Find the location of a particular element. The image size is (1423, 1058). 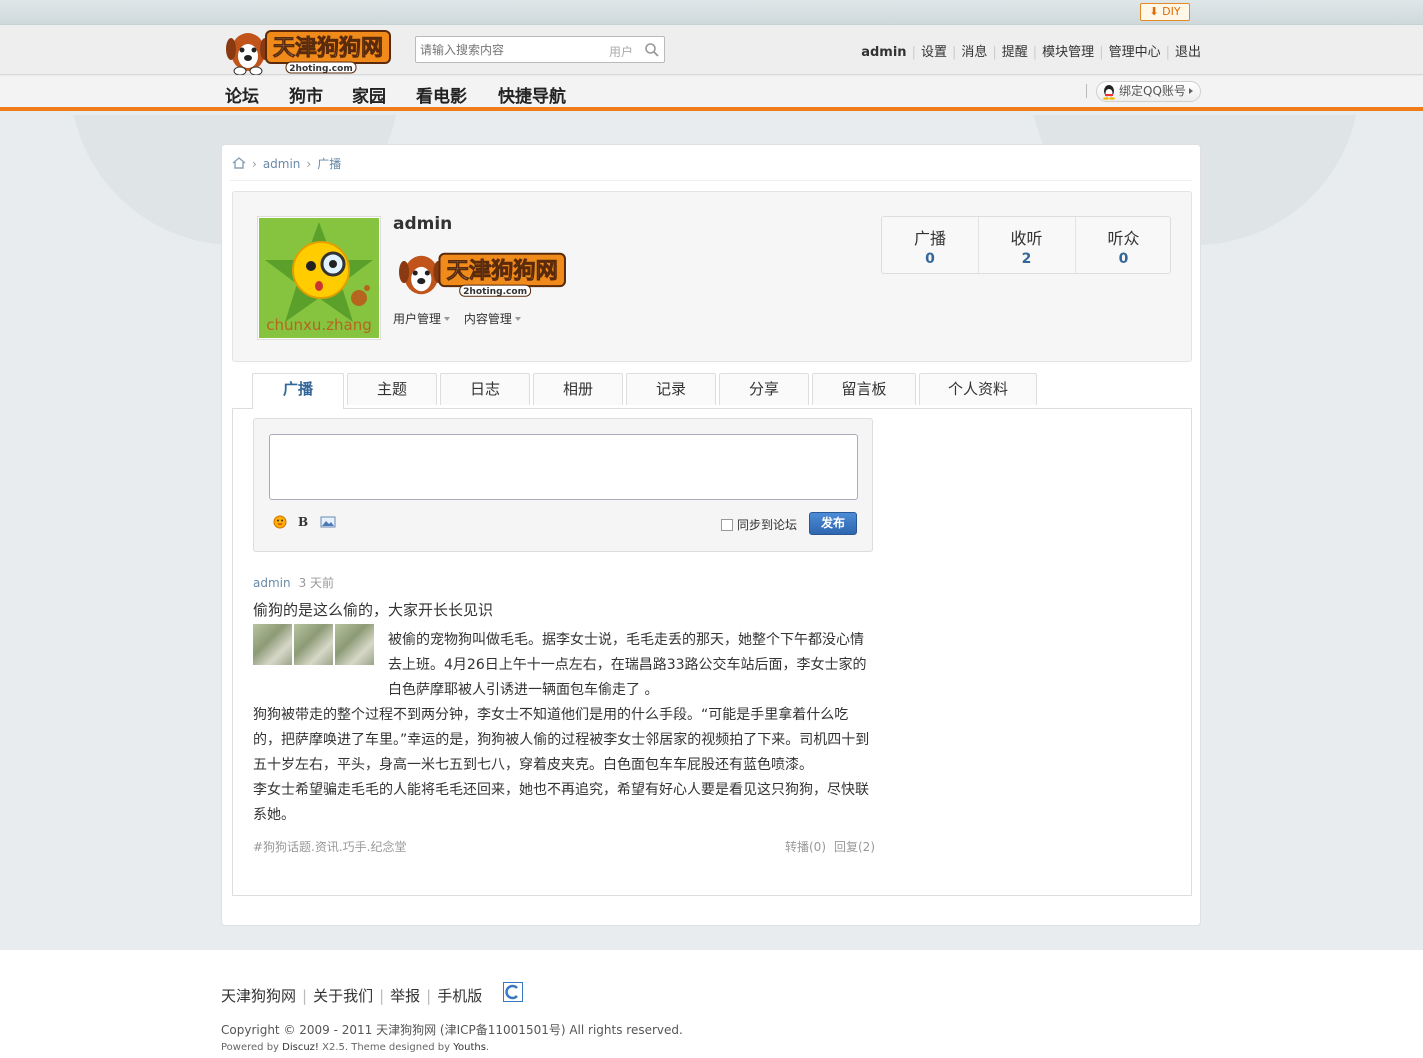

feed-meta: admin 3 天前 is located at coordinates (564, 582).